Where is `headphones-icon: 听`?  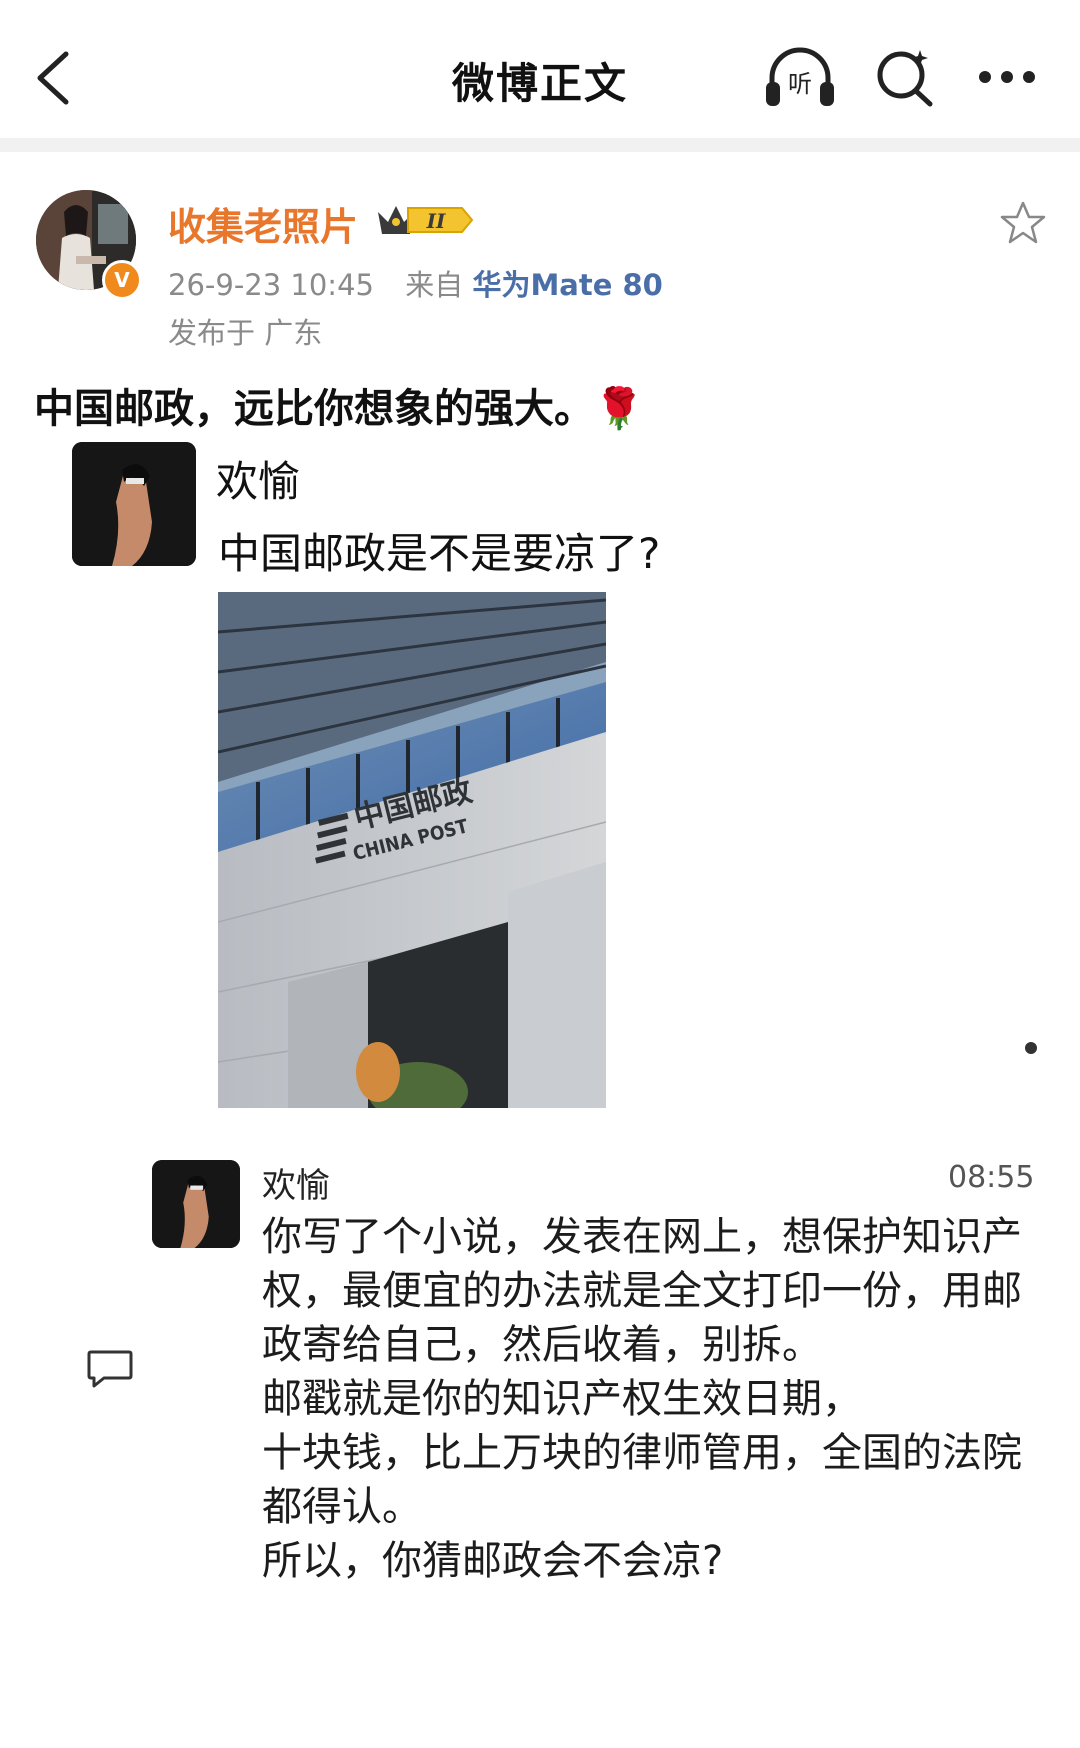 headphones-icon: 听 is located at coordinates (800, 76).